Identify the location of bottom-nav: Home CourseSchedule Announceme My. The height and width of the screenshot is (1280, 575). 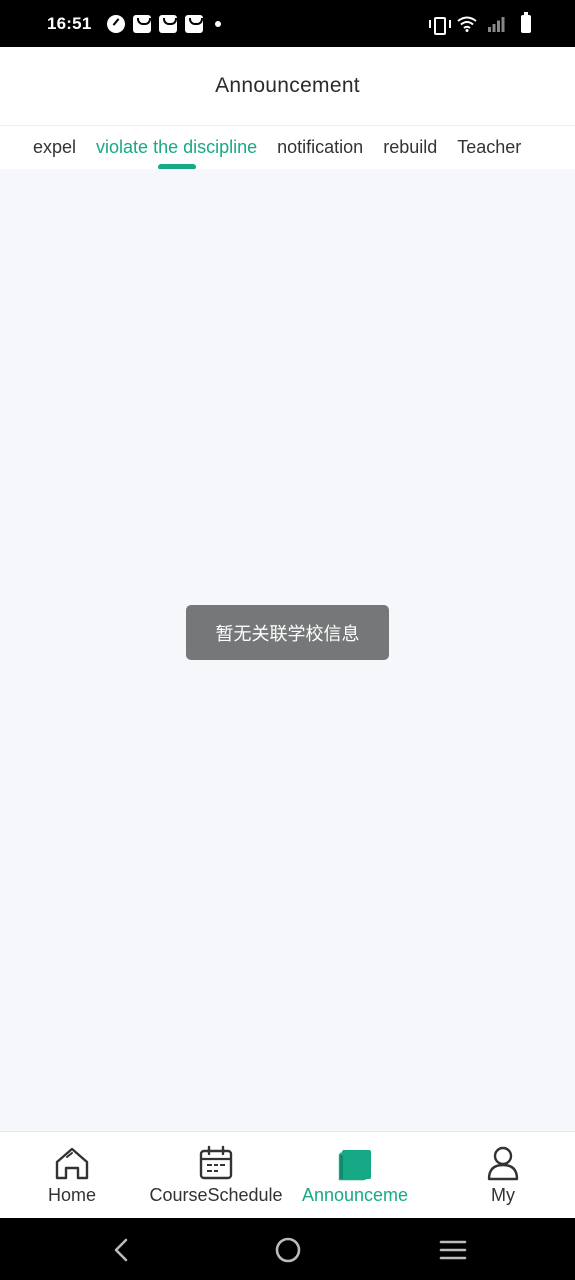
(287, 1174).